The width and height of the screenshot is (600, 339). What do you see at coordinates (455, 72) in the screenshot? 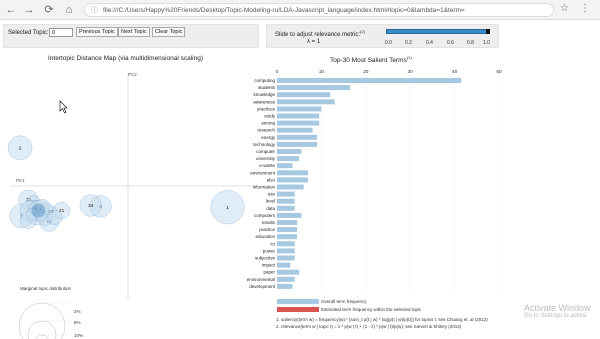
I see `x-tick-label: 40` at bounding box center [455, 72].